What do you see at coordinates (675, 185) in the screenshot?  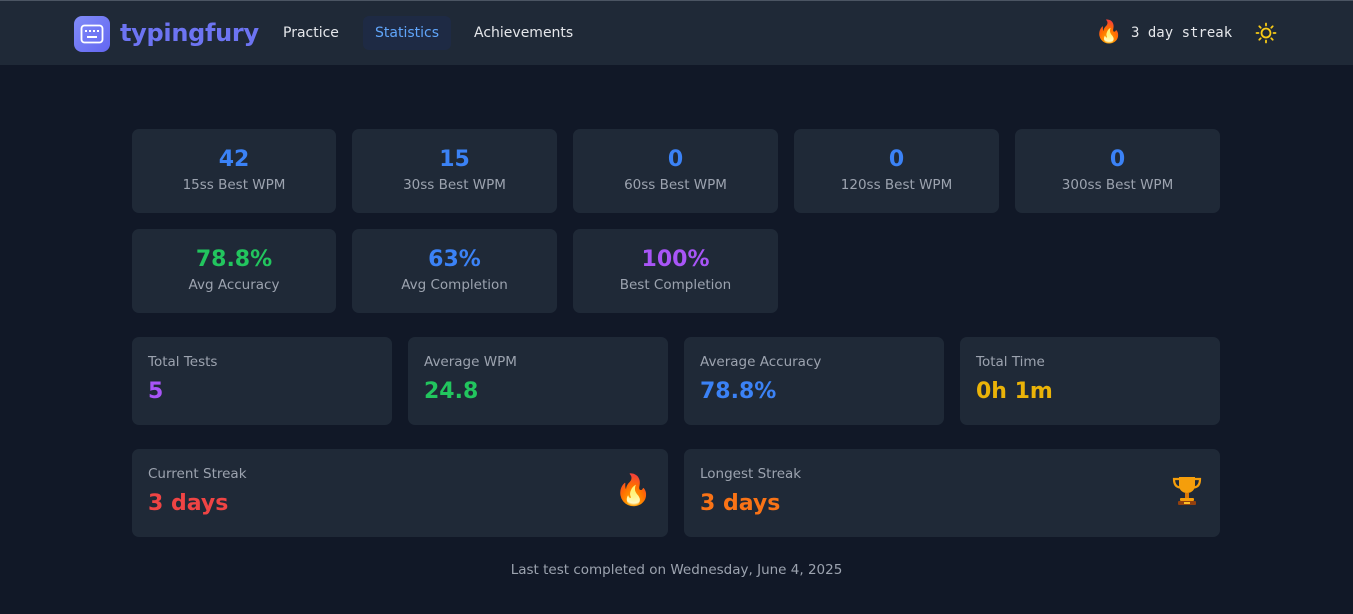 I see `best-wpm-label: 60ss Best WPM` at bounding box center [675, 185].